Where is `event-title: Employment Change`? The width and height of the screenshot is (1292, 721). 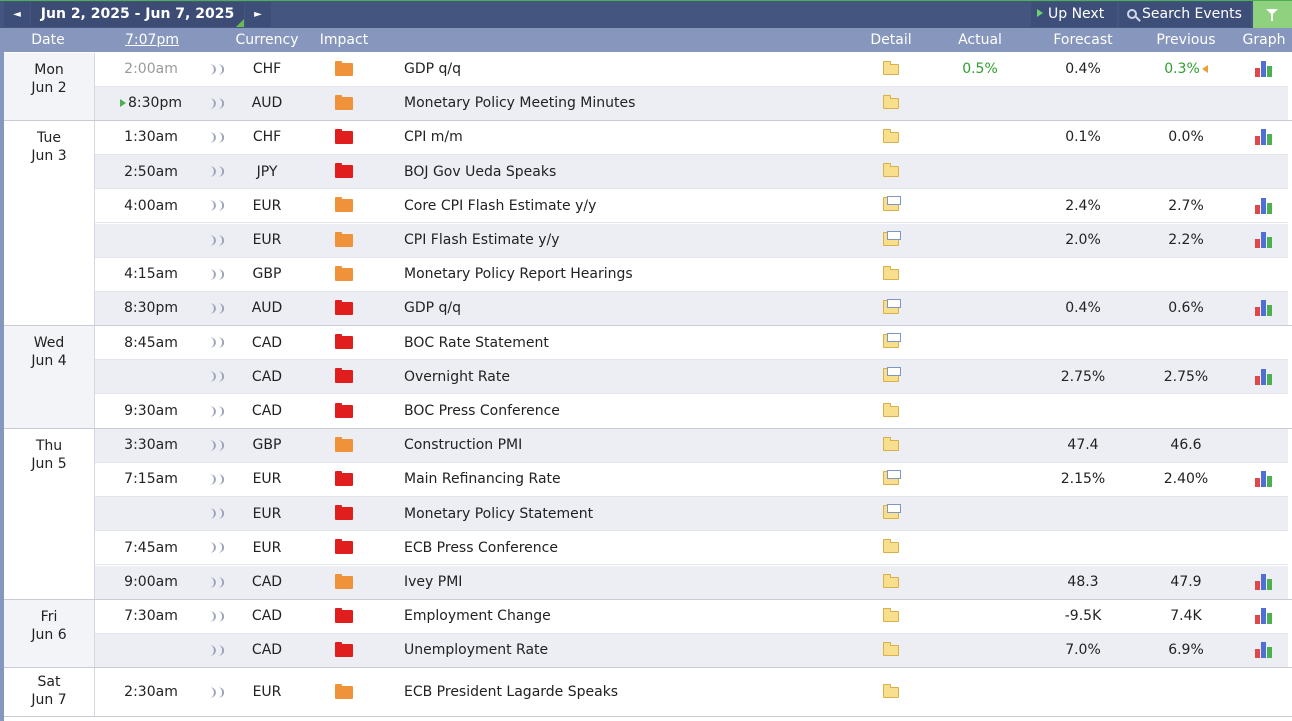 event-title: Employment Change is located at coordinates (624, 616).